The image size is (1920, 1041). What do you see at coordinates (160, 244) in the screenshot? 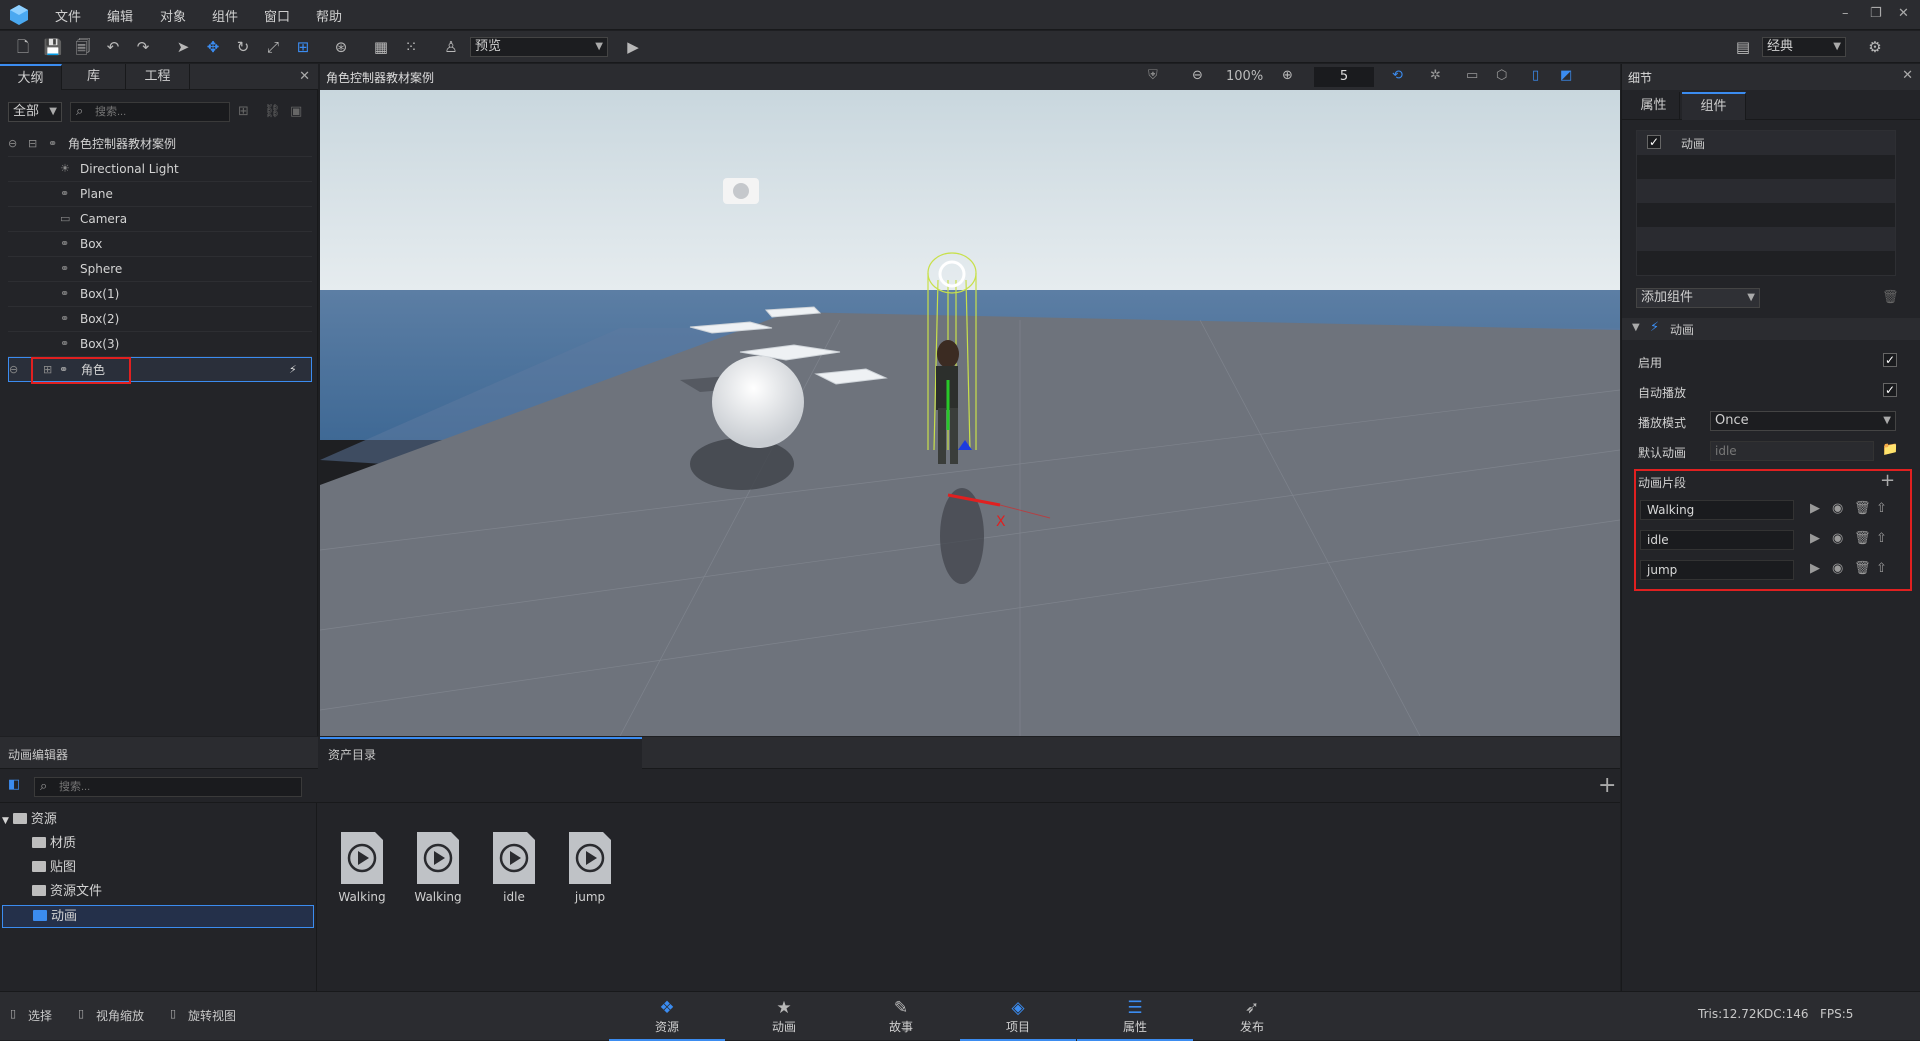
I see `tree-item-box: ⚭ Box` at bounding box center [160, 244].